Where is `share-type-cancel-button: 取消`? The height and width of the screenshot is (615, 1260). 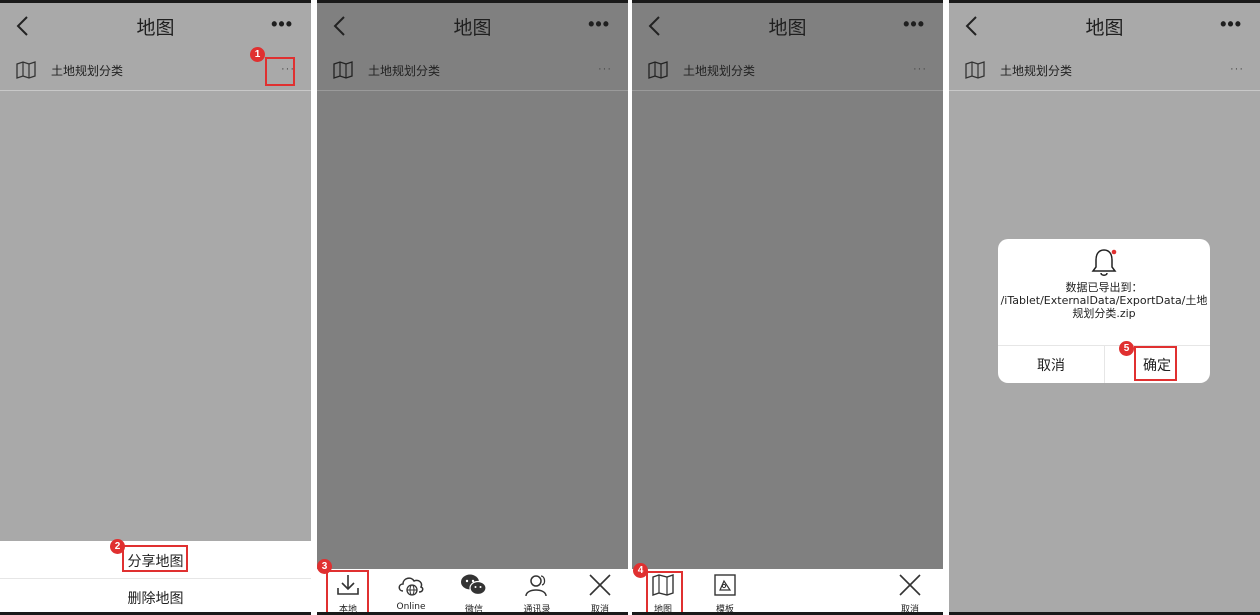 share-type-cancel-button: 取消 is located at coordinates (910, 592).